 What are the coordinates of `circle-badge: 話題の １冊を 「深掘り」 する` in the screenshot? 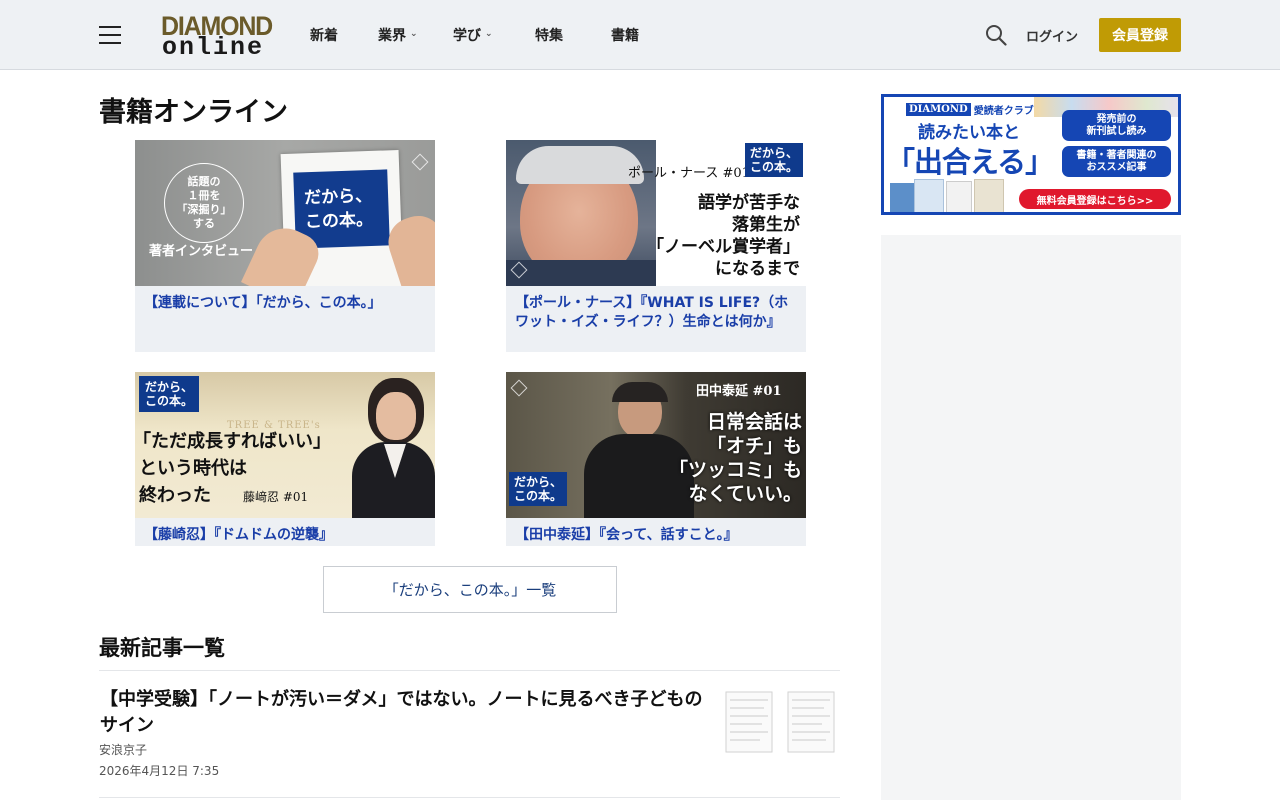 It's located at (204, 203).